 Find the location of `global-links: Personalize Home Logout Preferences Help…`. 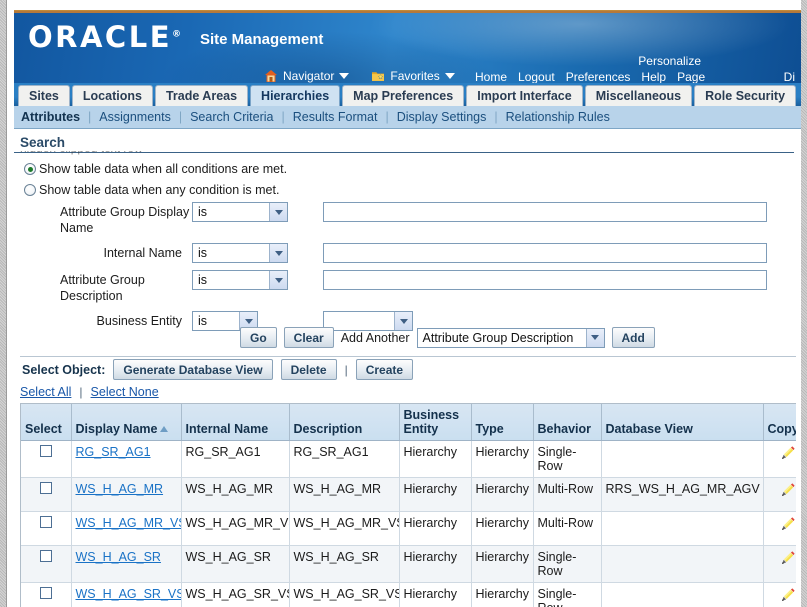

global-links: Personalize Home Logout Preferences Help… is located at coordinates (635, 69).